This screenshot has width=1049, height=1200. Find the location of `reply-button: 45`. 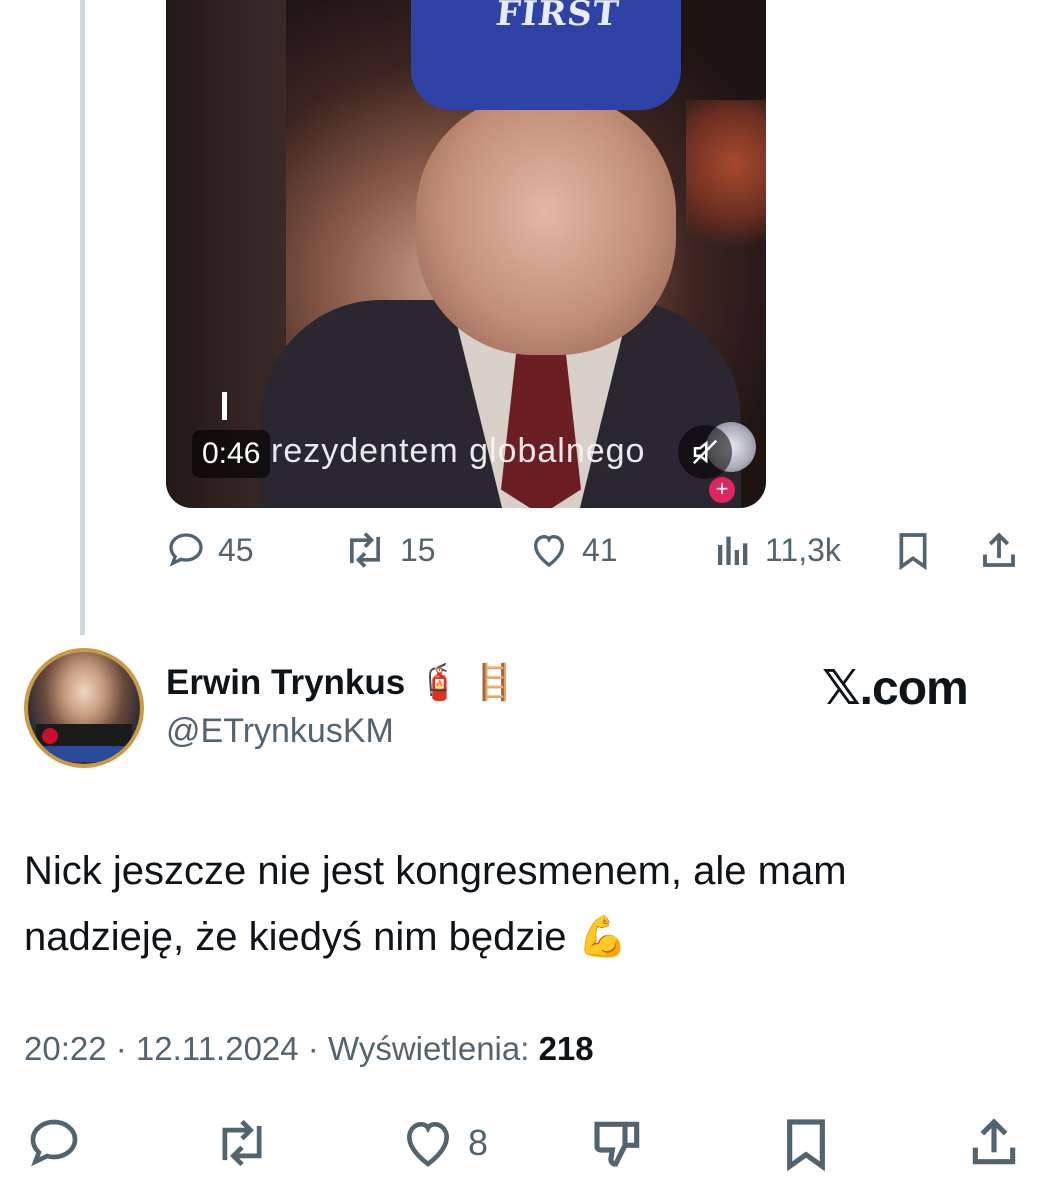

reply-button: 45 is located at coordinates (210, 550).